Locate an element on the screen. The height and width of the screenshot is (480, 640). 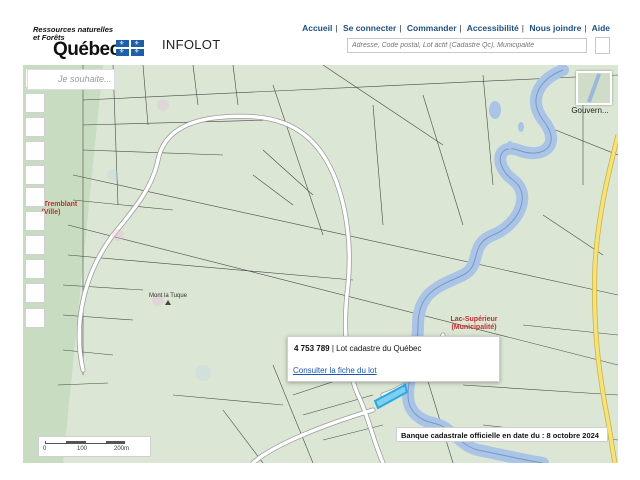
lot-sheet-link: Consulter la fiche du lot is located at coordinates (335, 370).